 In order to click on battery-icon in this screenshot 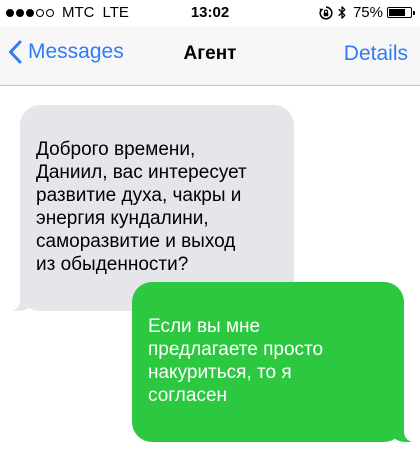, I will do `click(401, 12)`.